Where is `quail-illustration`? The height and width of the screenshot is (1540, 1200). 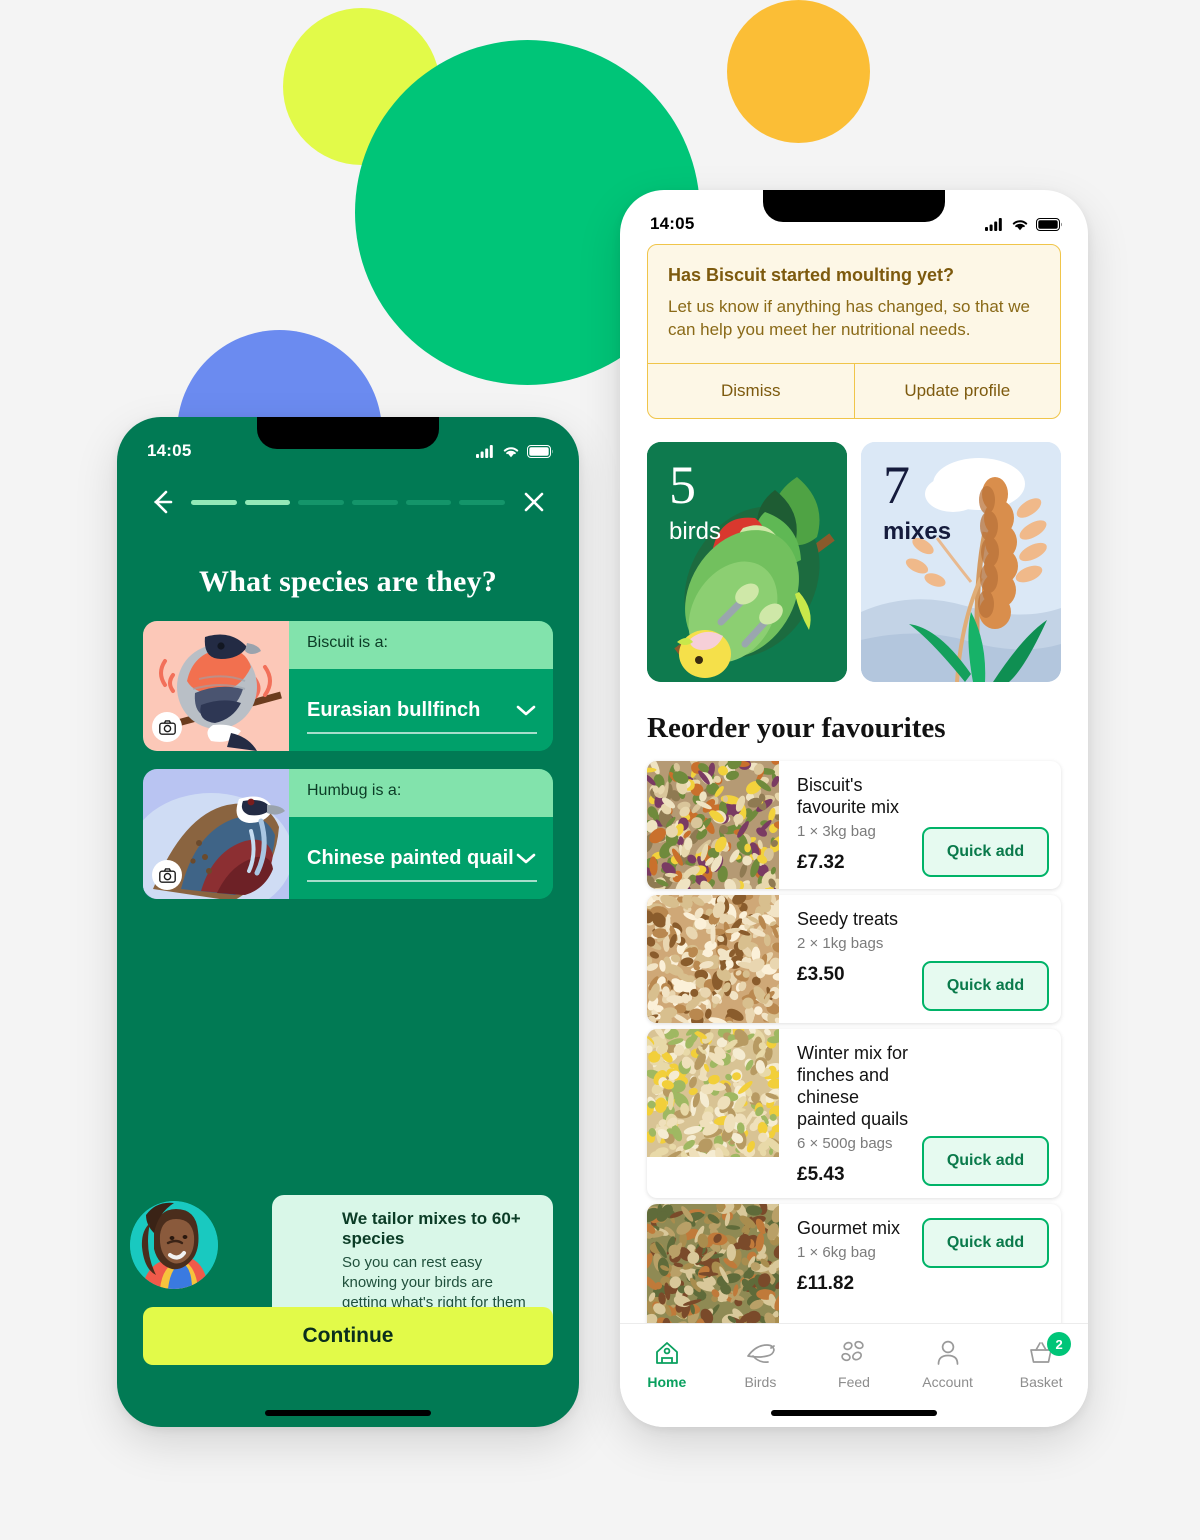 quail-illustration is located at coordinates (216, 834).